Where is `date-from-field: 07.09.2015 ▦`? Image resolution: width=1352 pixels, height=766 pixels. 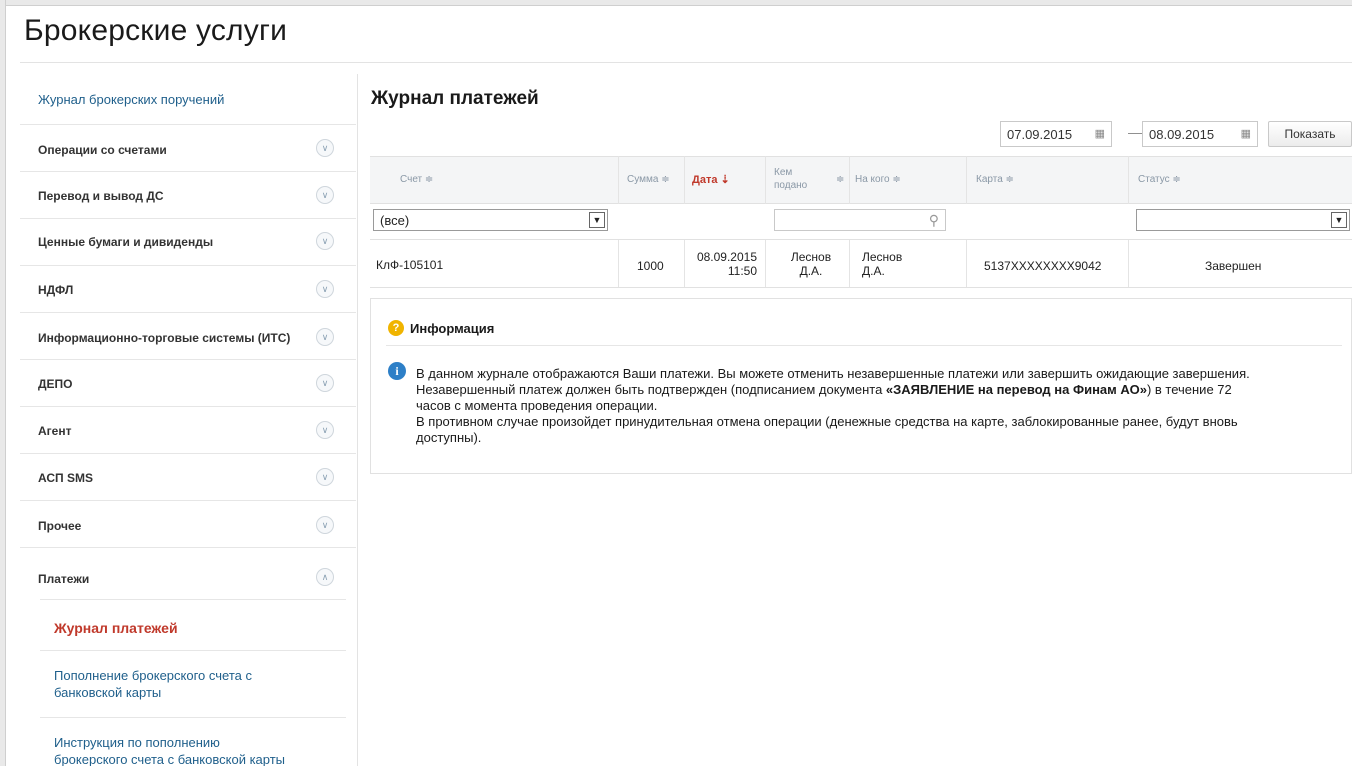 date-from-field: 07.09.2015 ▦ is located at coordinates (1056, 134).